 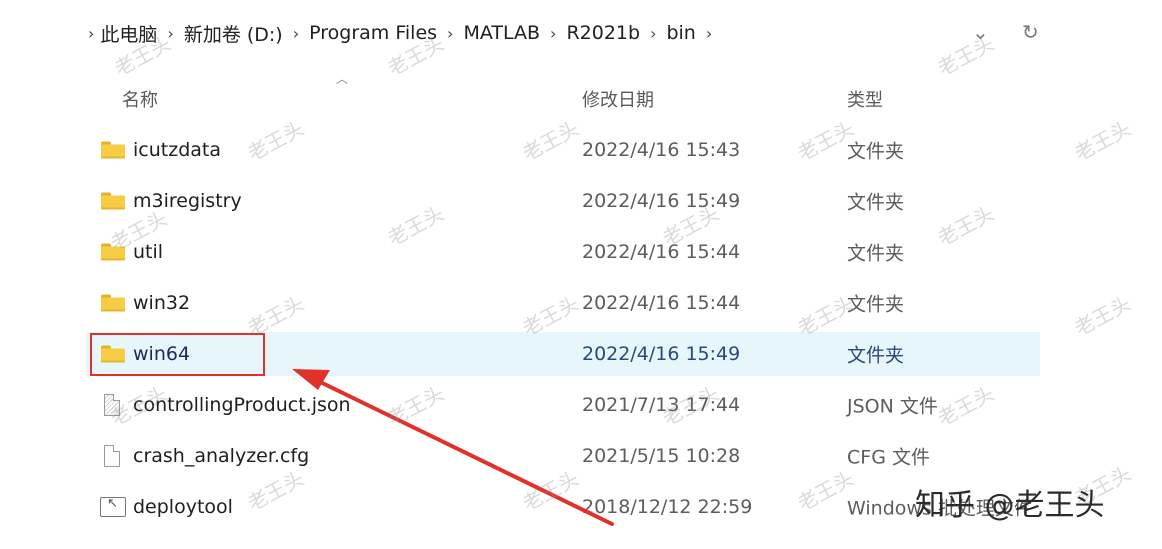 What do you see at coordinates (453, 447) in the screenshot?
I see `red-arrow` at bounding box center [453, 447].